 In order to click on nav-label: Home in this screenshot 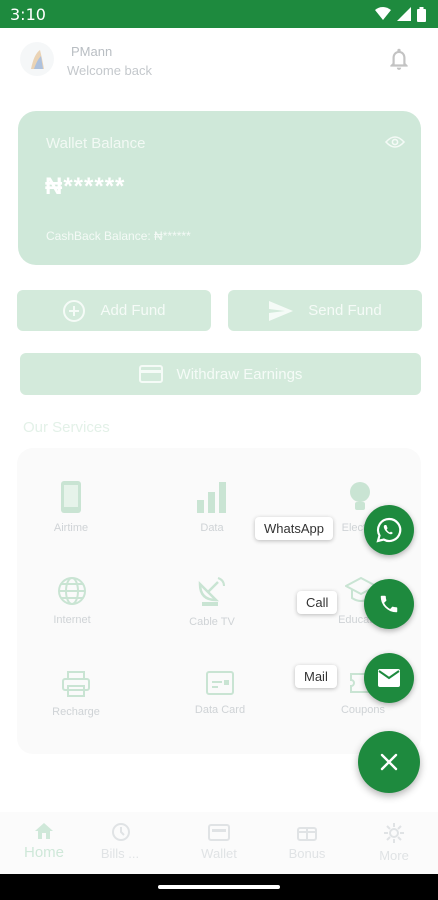, I will do `click(43, 852)`.